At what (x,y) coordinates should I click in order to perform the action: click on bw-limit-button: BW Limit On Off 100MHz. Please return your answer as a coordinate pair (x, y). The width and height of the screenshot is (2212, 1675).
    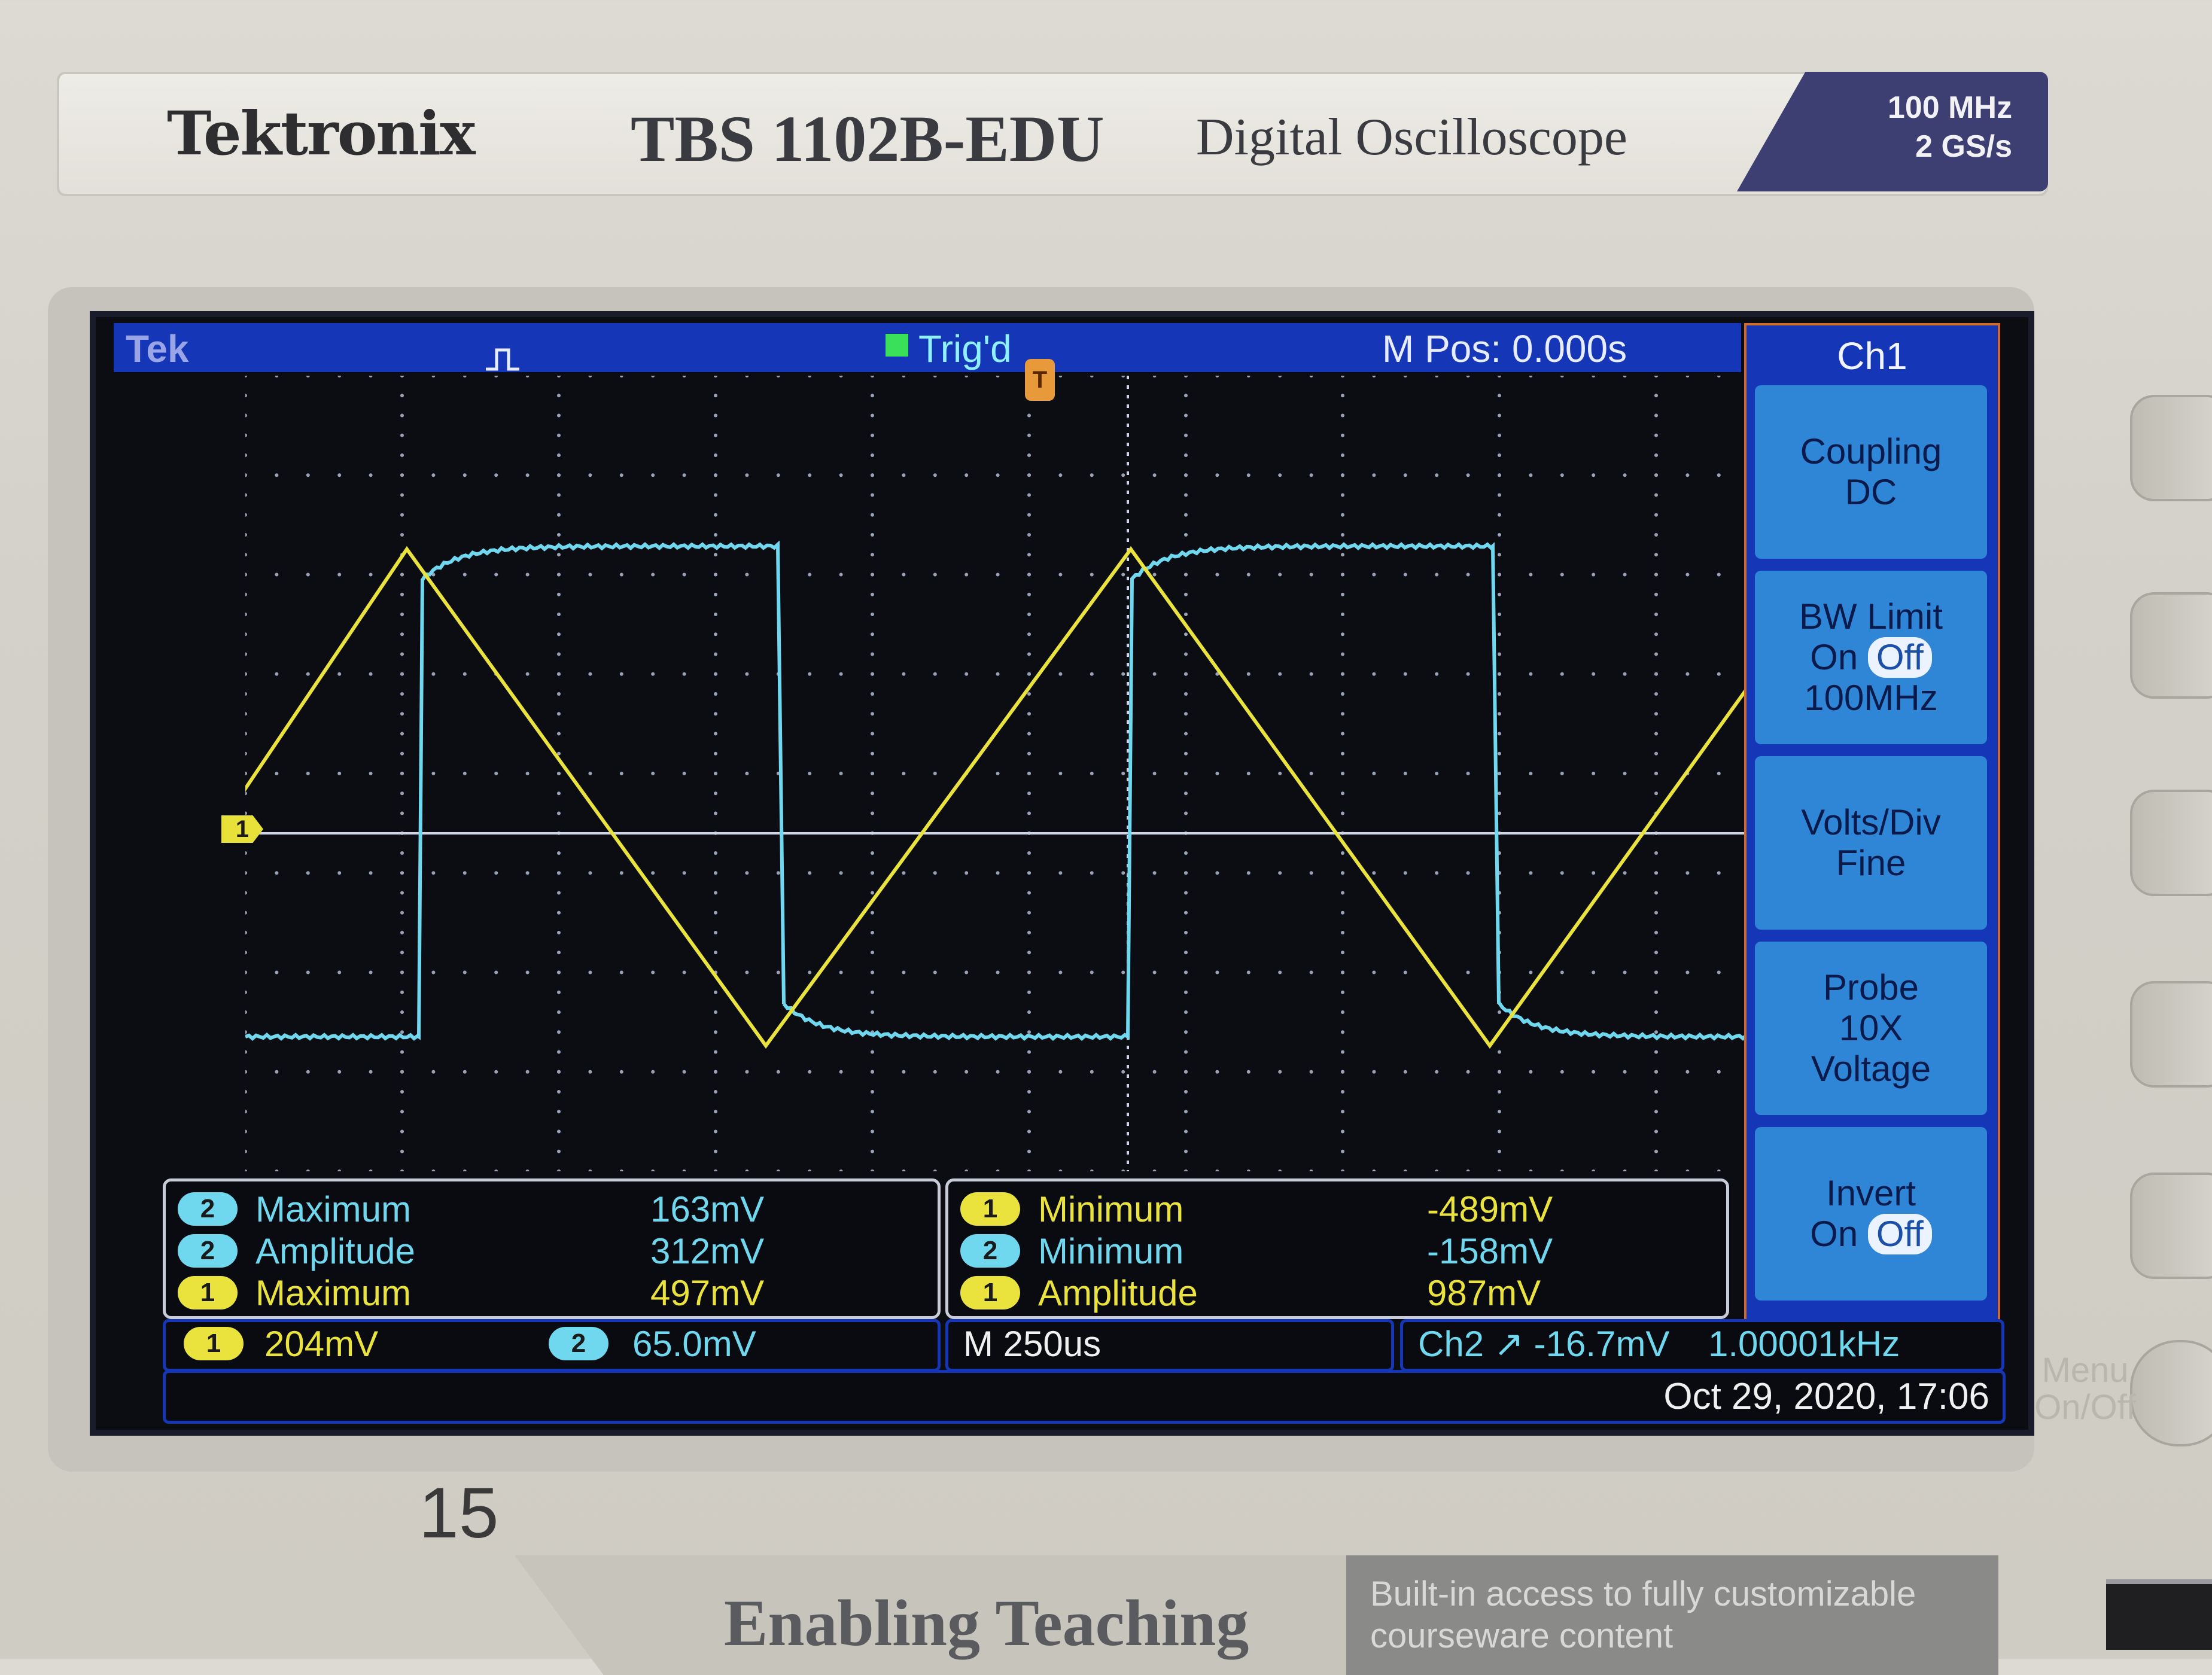
    Looking at the image, I should click on (1871, 657).